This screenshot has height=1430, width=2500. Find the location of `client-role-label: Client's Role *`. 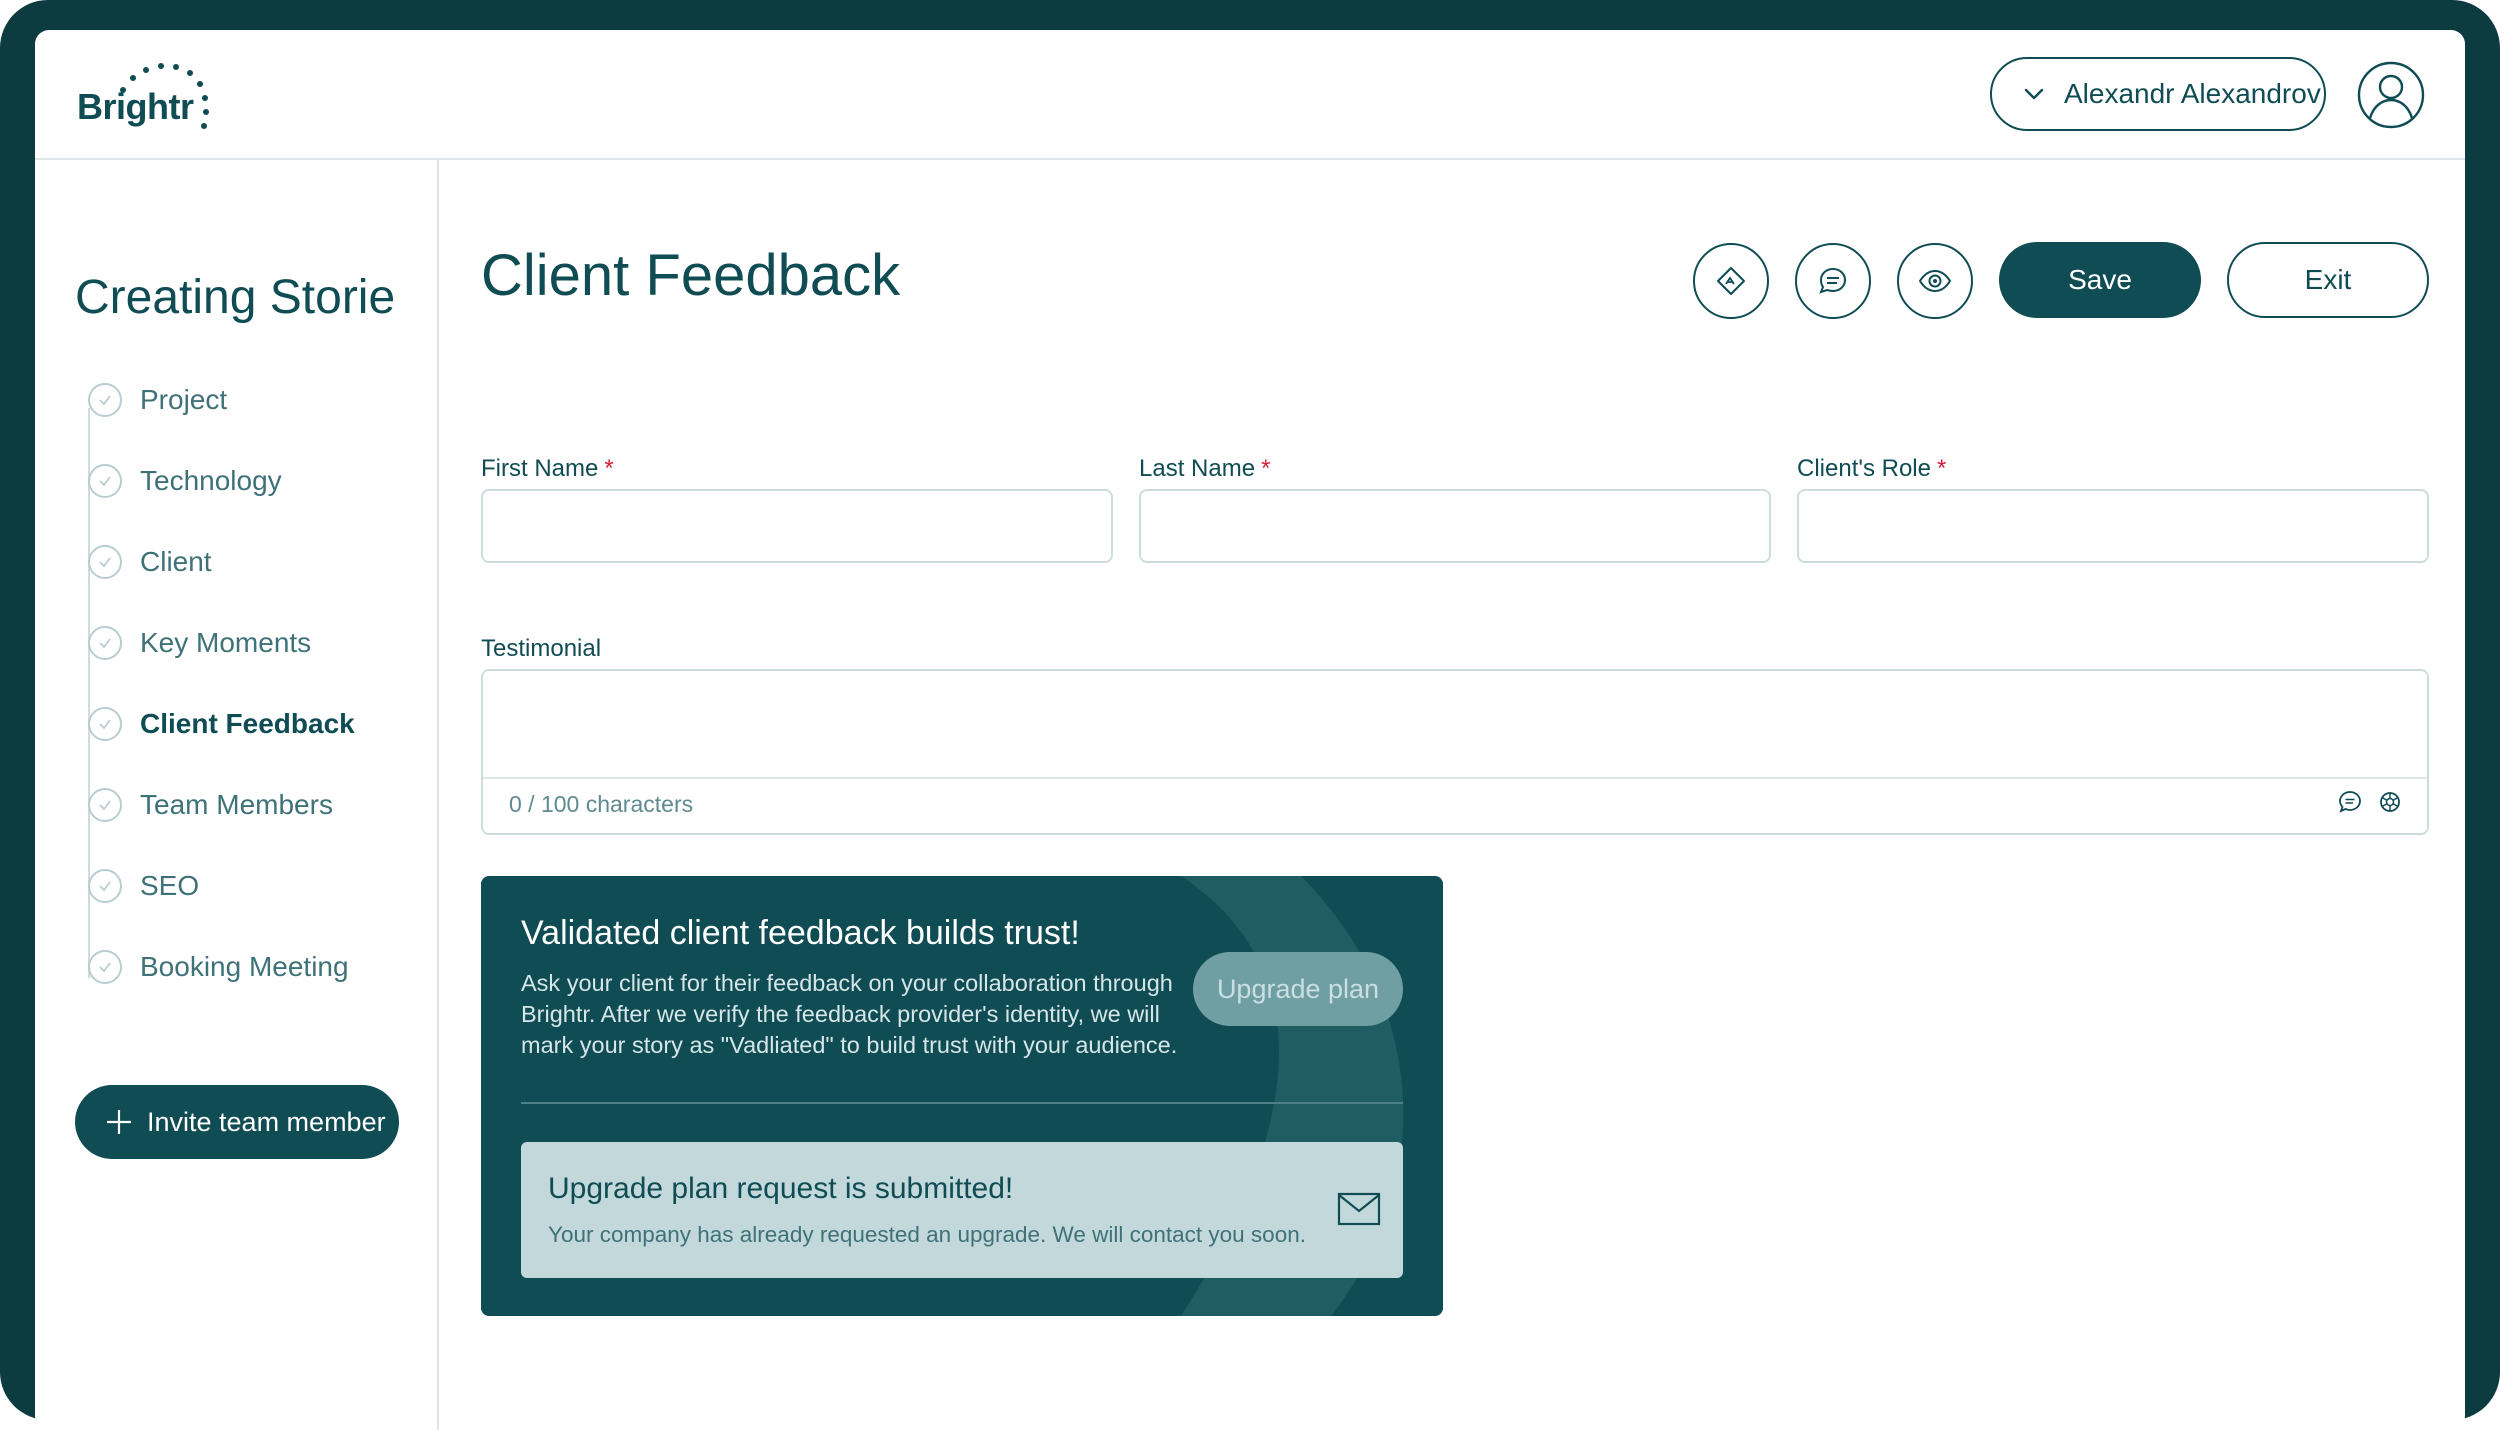

client-role-label: Client's Role * is located at coordinates (1871, 469).